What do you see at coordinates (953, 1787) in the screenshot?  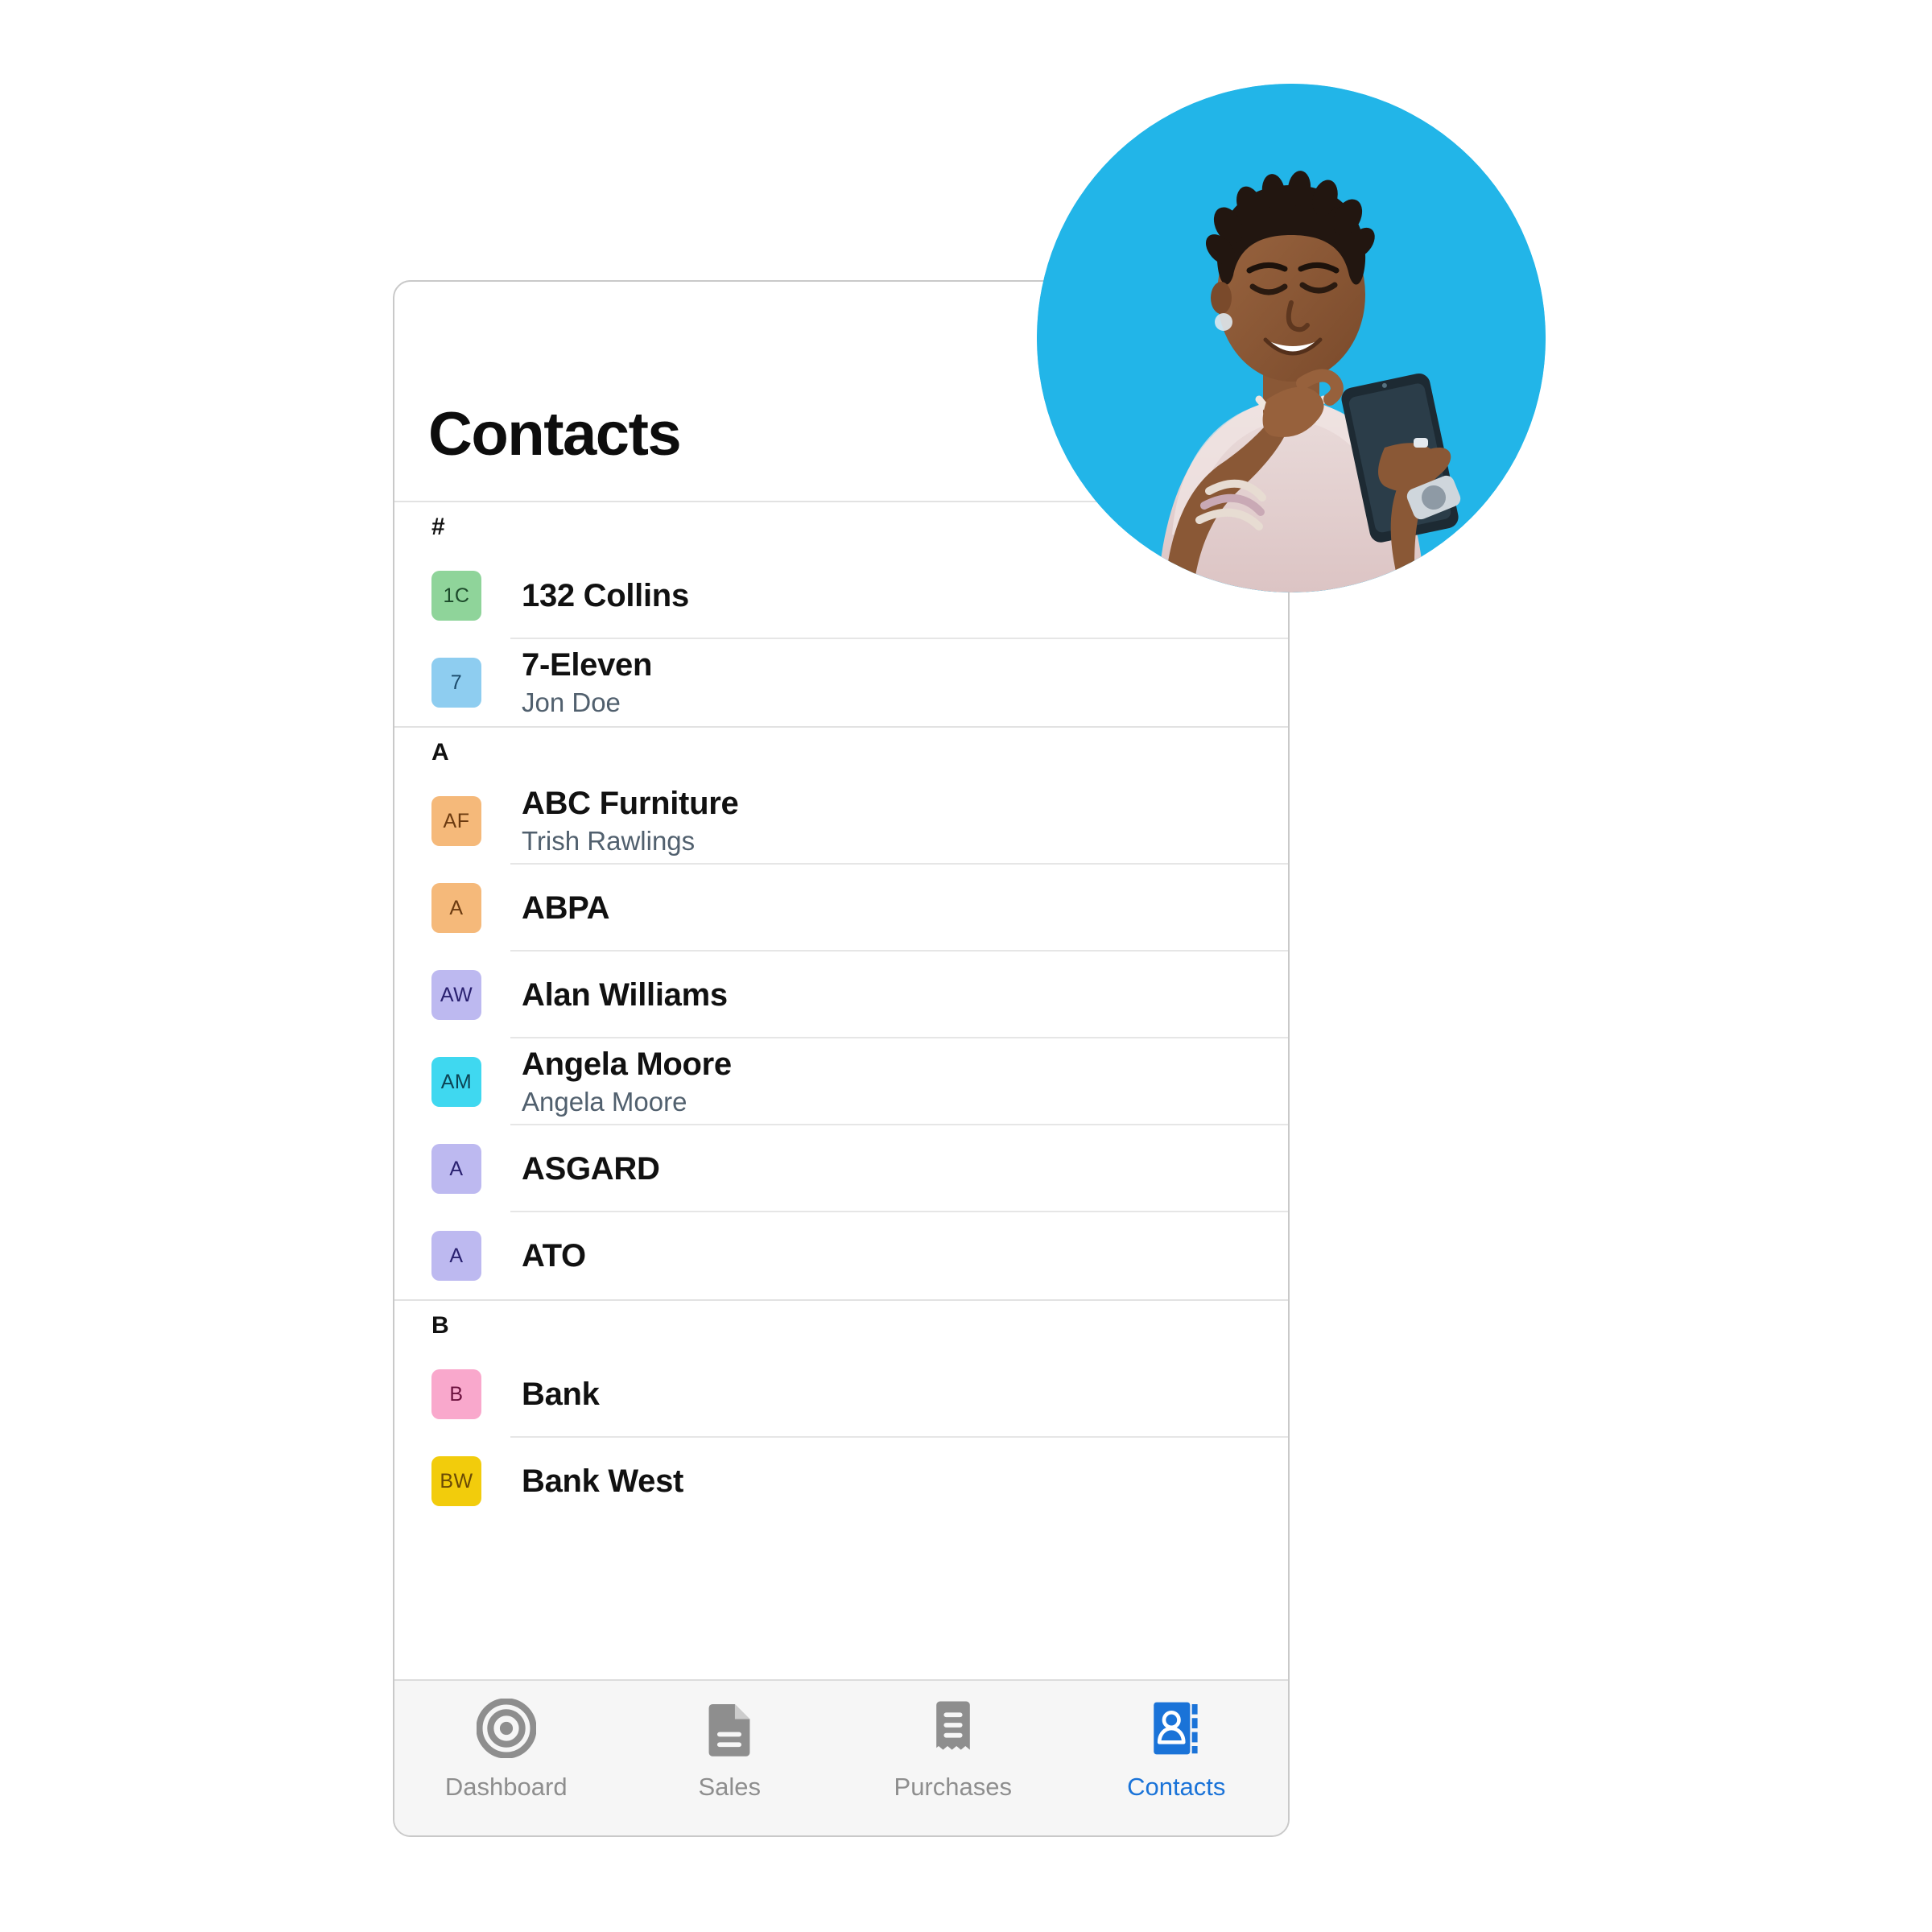 I see `tab-label: Purchases` at bounding box center [953, 1787].